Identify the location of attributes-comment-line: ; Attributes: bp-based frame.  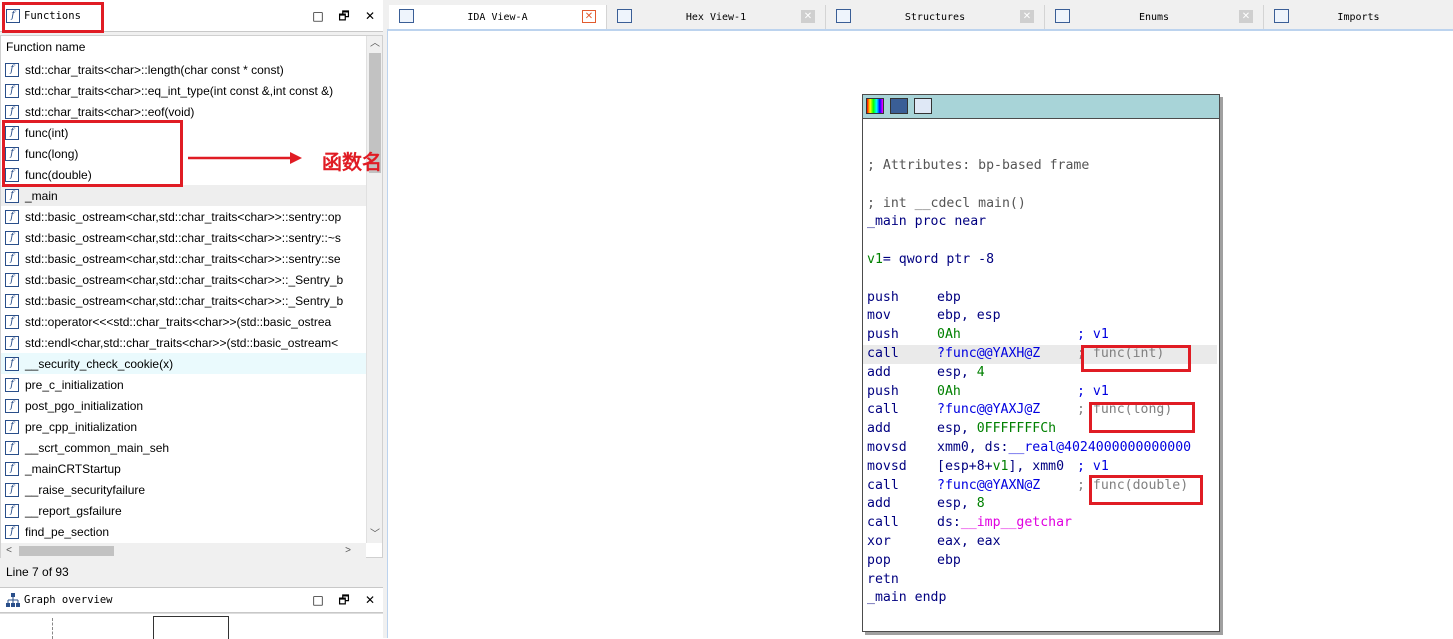
(1042, 166).